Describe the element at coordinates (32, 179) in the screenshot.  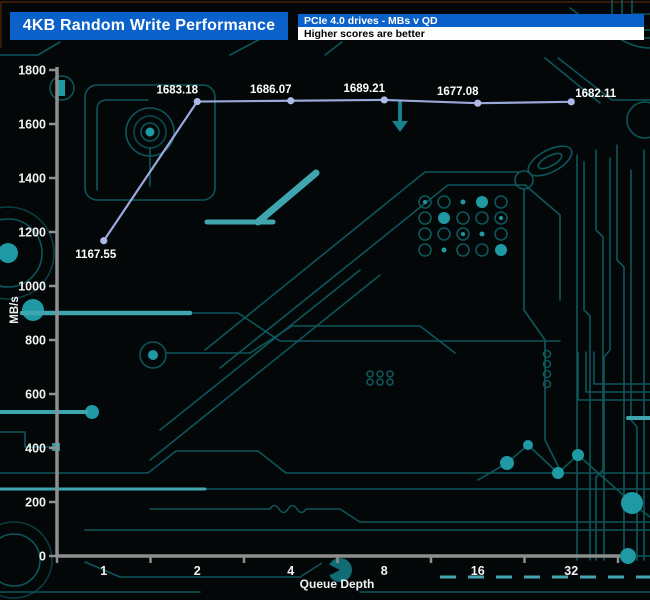
I see `y-tick-label: 1400` at that location.